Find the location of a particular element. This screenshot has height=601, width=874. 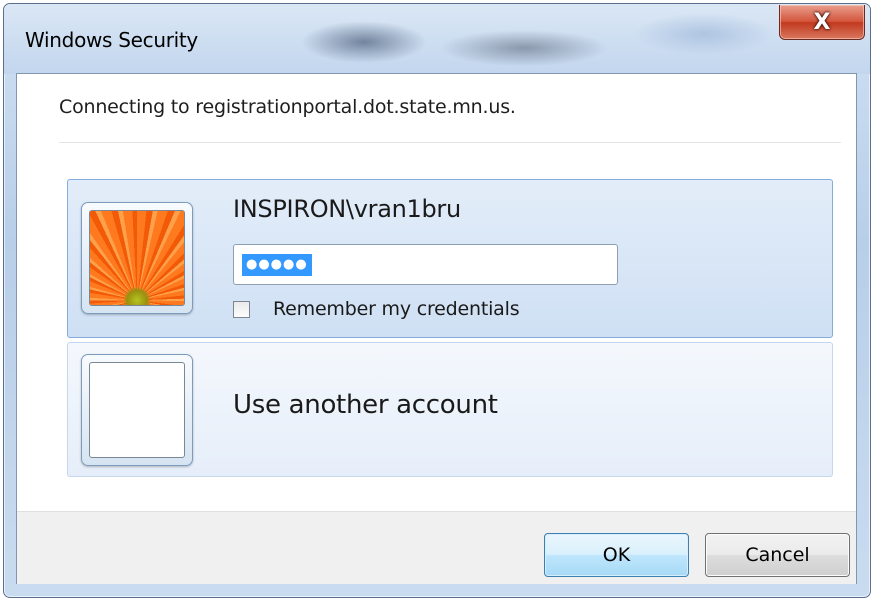

blank-picture-icon is located at coordinates (137, 410).